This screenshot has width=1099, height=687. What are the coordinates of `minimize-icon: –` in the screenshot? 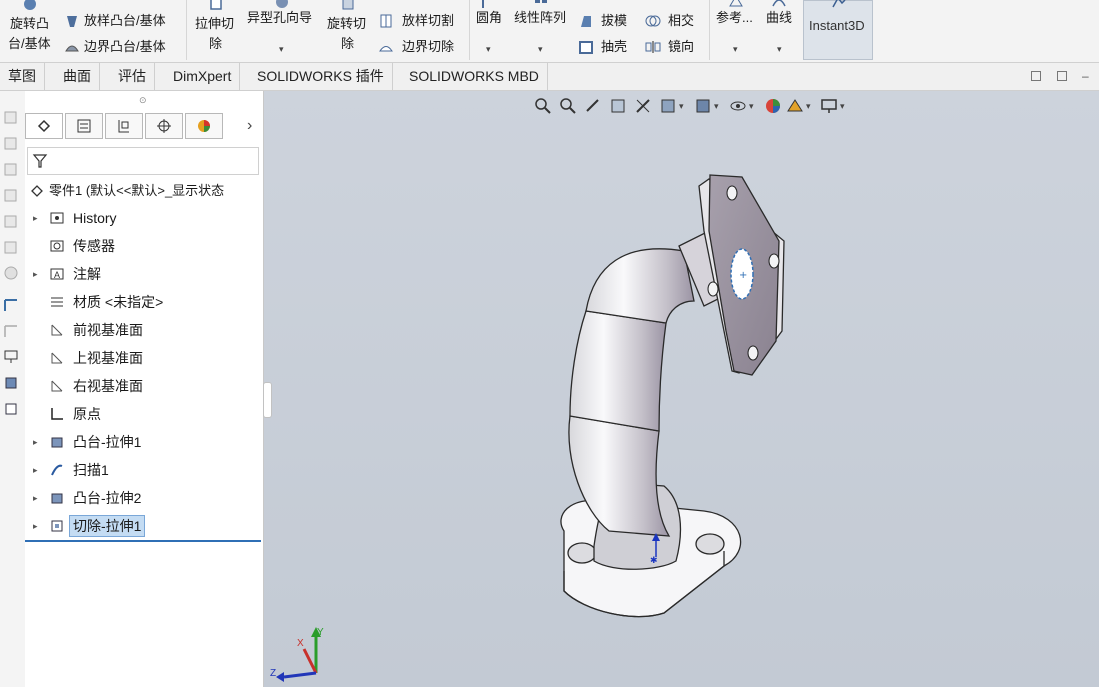 It's located at (1085, 76).